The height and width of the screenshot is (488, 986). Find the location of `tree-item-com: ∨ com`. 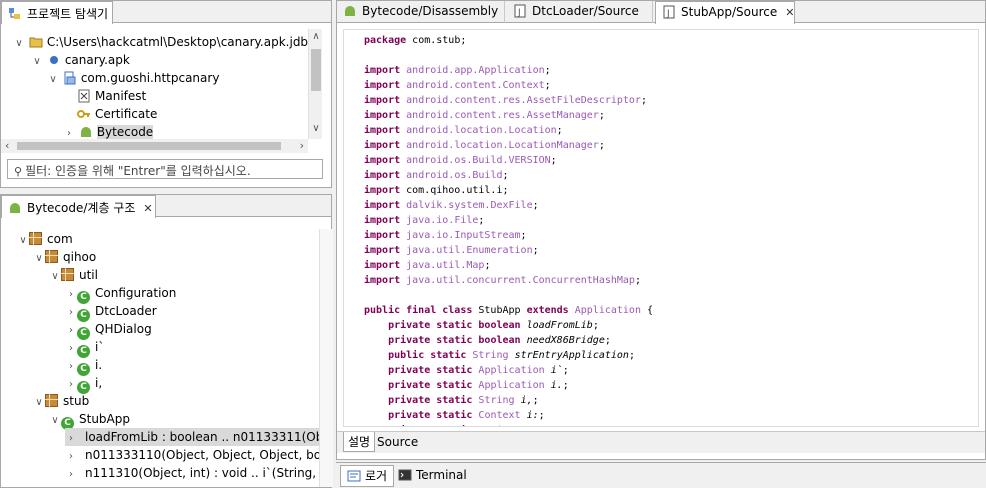

tree-item-com: ∨ com is located at coordinates (45, 239).